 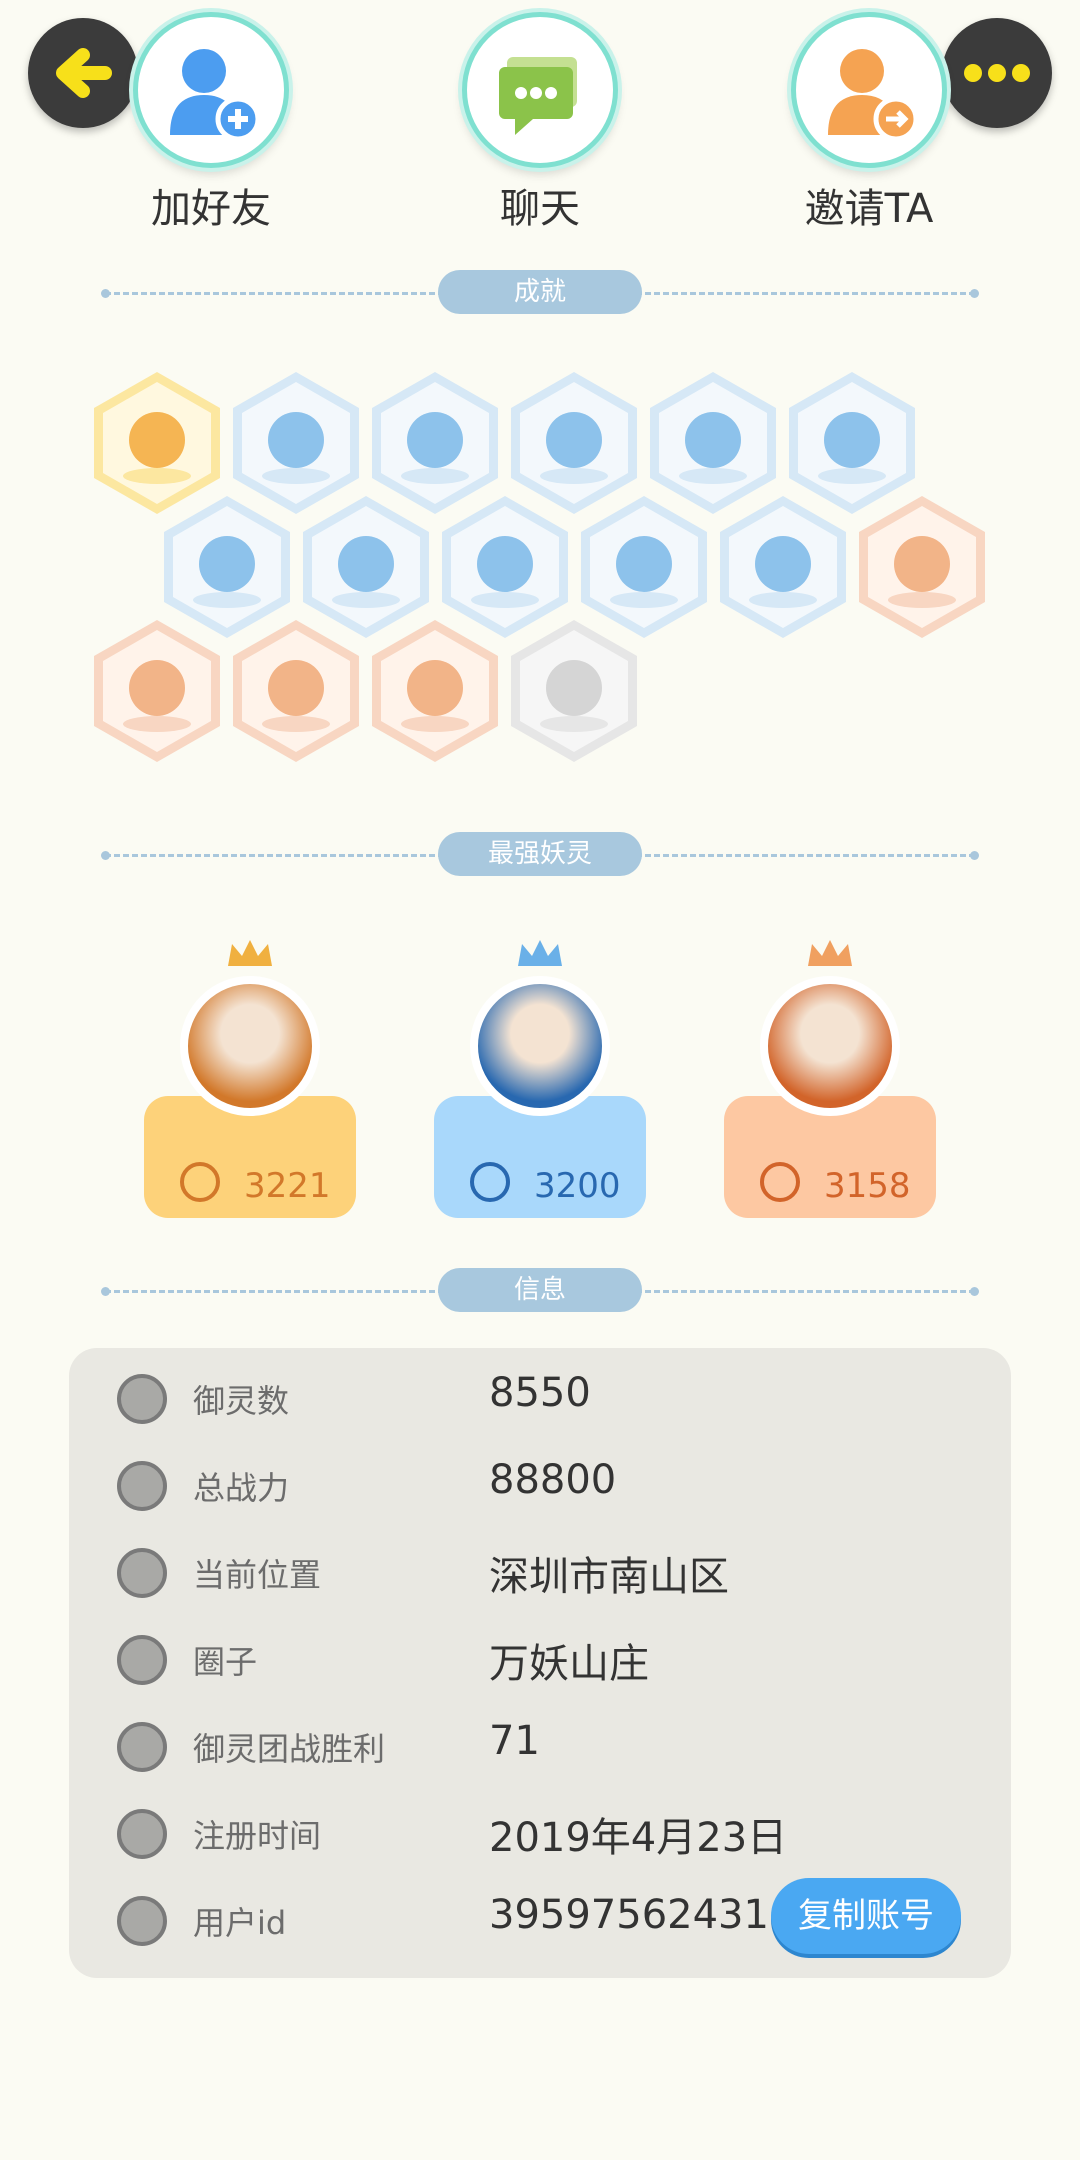 I want to click on add-friend-button: 加好友, so click(x=211, y=123).